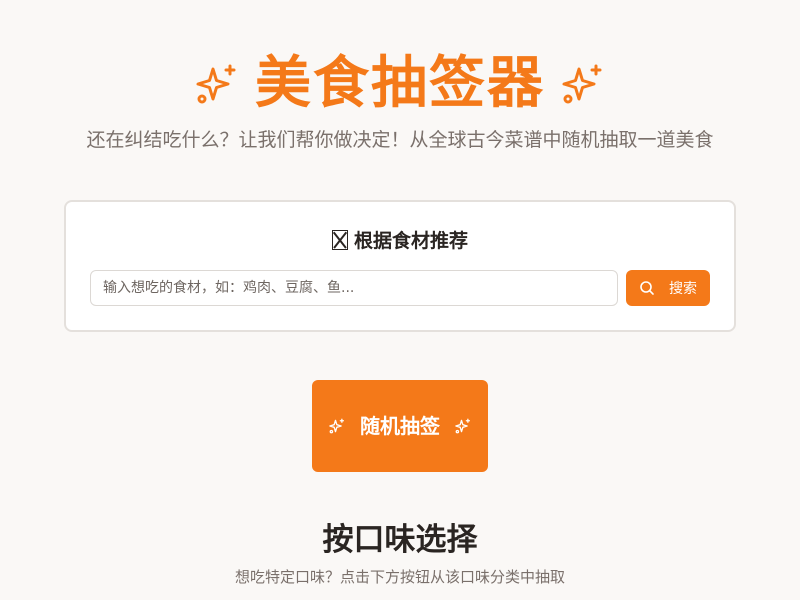 Image resolution: width=800 pixels, height=600 pixels. I want to click on search-icon, so click(647, 288).